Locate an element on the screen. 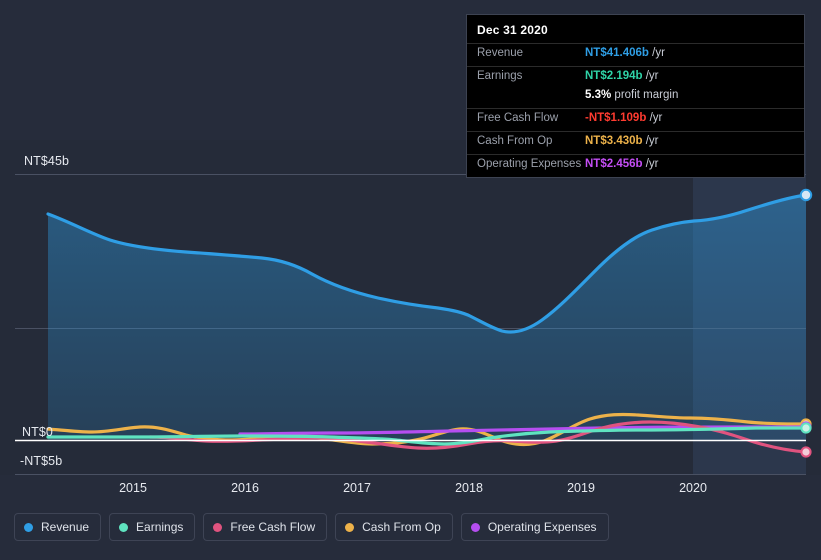 The image size is (821, 560). legend-item-free-cash-flow: Free Cash Flow is located at coordinates (265, 527).